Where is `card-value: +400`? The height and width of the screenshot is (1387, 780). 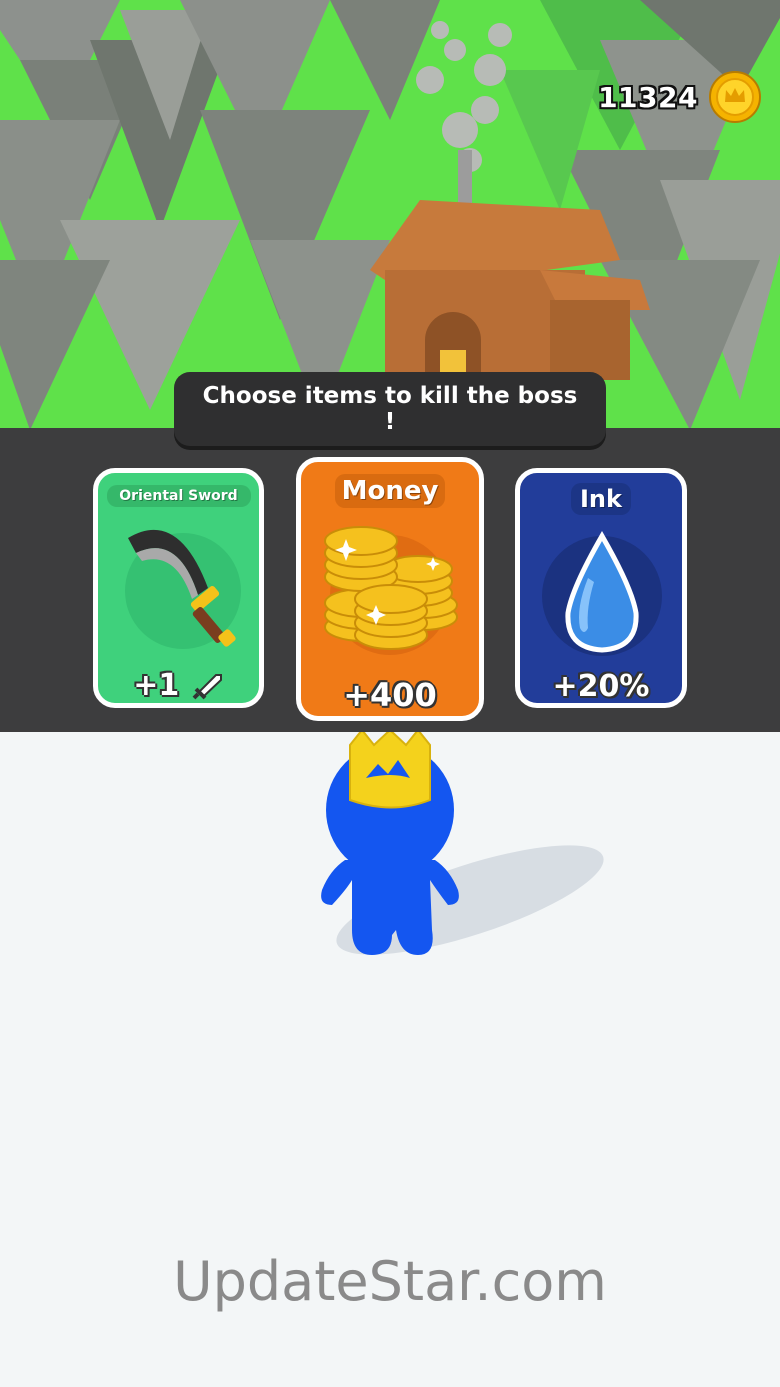
card-value: +400 is located at coordinates (390, 695).